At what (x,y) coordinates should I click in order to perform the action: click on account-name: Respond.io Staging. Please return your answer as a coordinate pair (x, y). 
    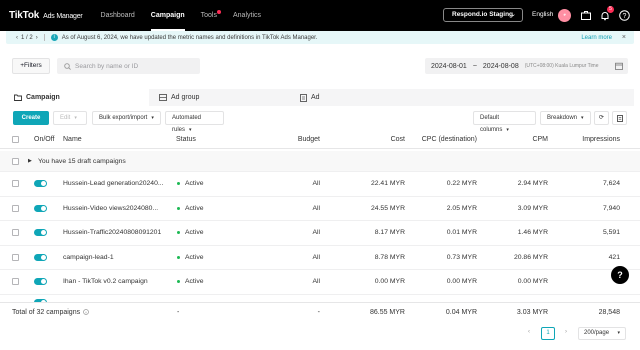
    Looking at the image, I should click on (483, 14).